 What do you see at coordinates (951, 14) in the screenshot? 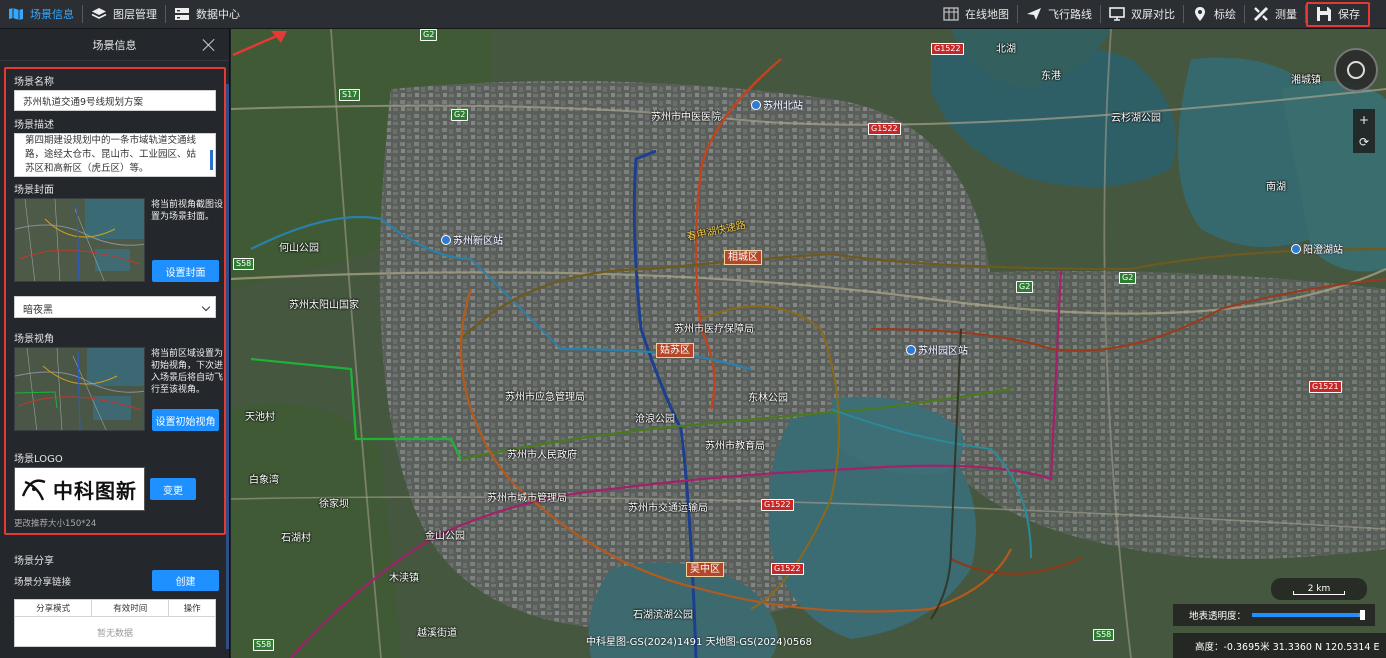
I see `online-map-icon` at bounding box center [951, 14].